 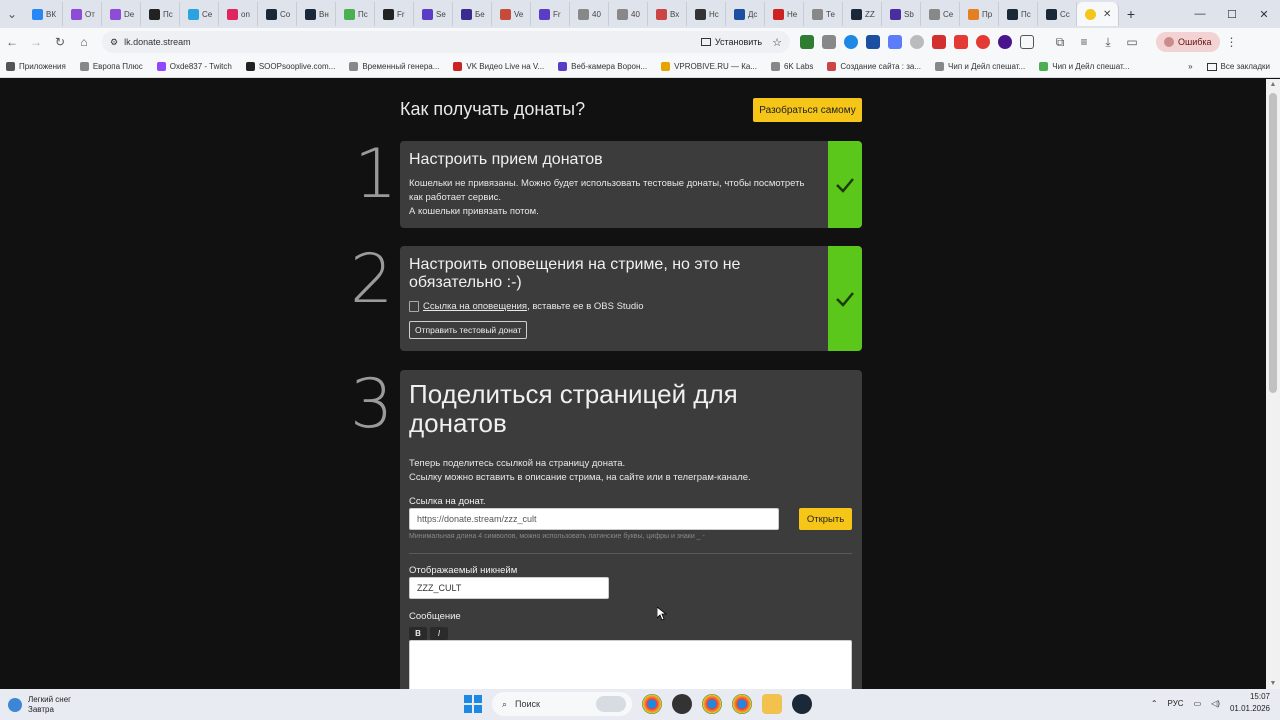 I want to click on bookmark-item: Oxde837 - Twitch, so click(x=194, y=66).